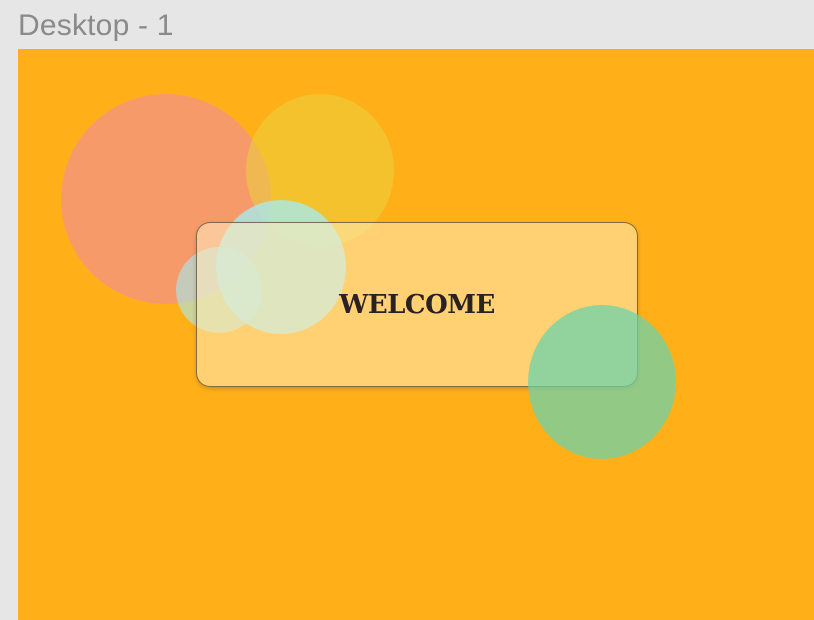  Describe the element at coordinates (417, 304) in the screenshot. I see `welcome-heading: WELCOME` at that location.